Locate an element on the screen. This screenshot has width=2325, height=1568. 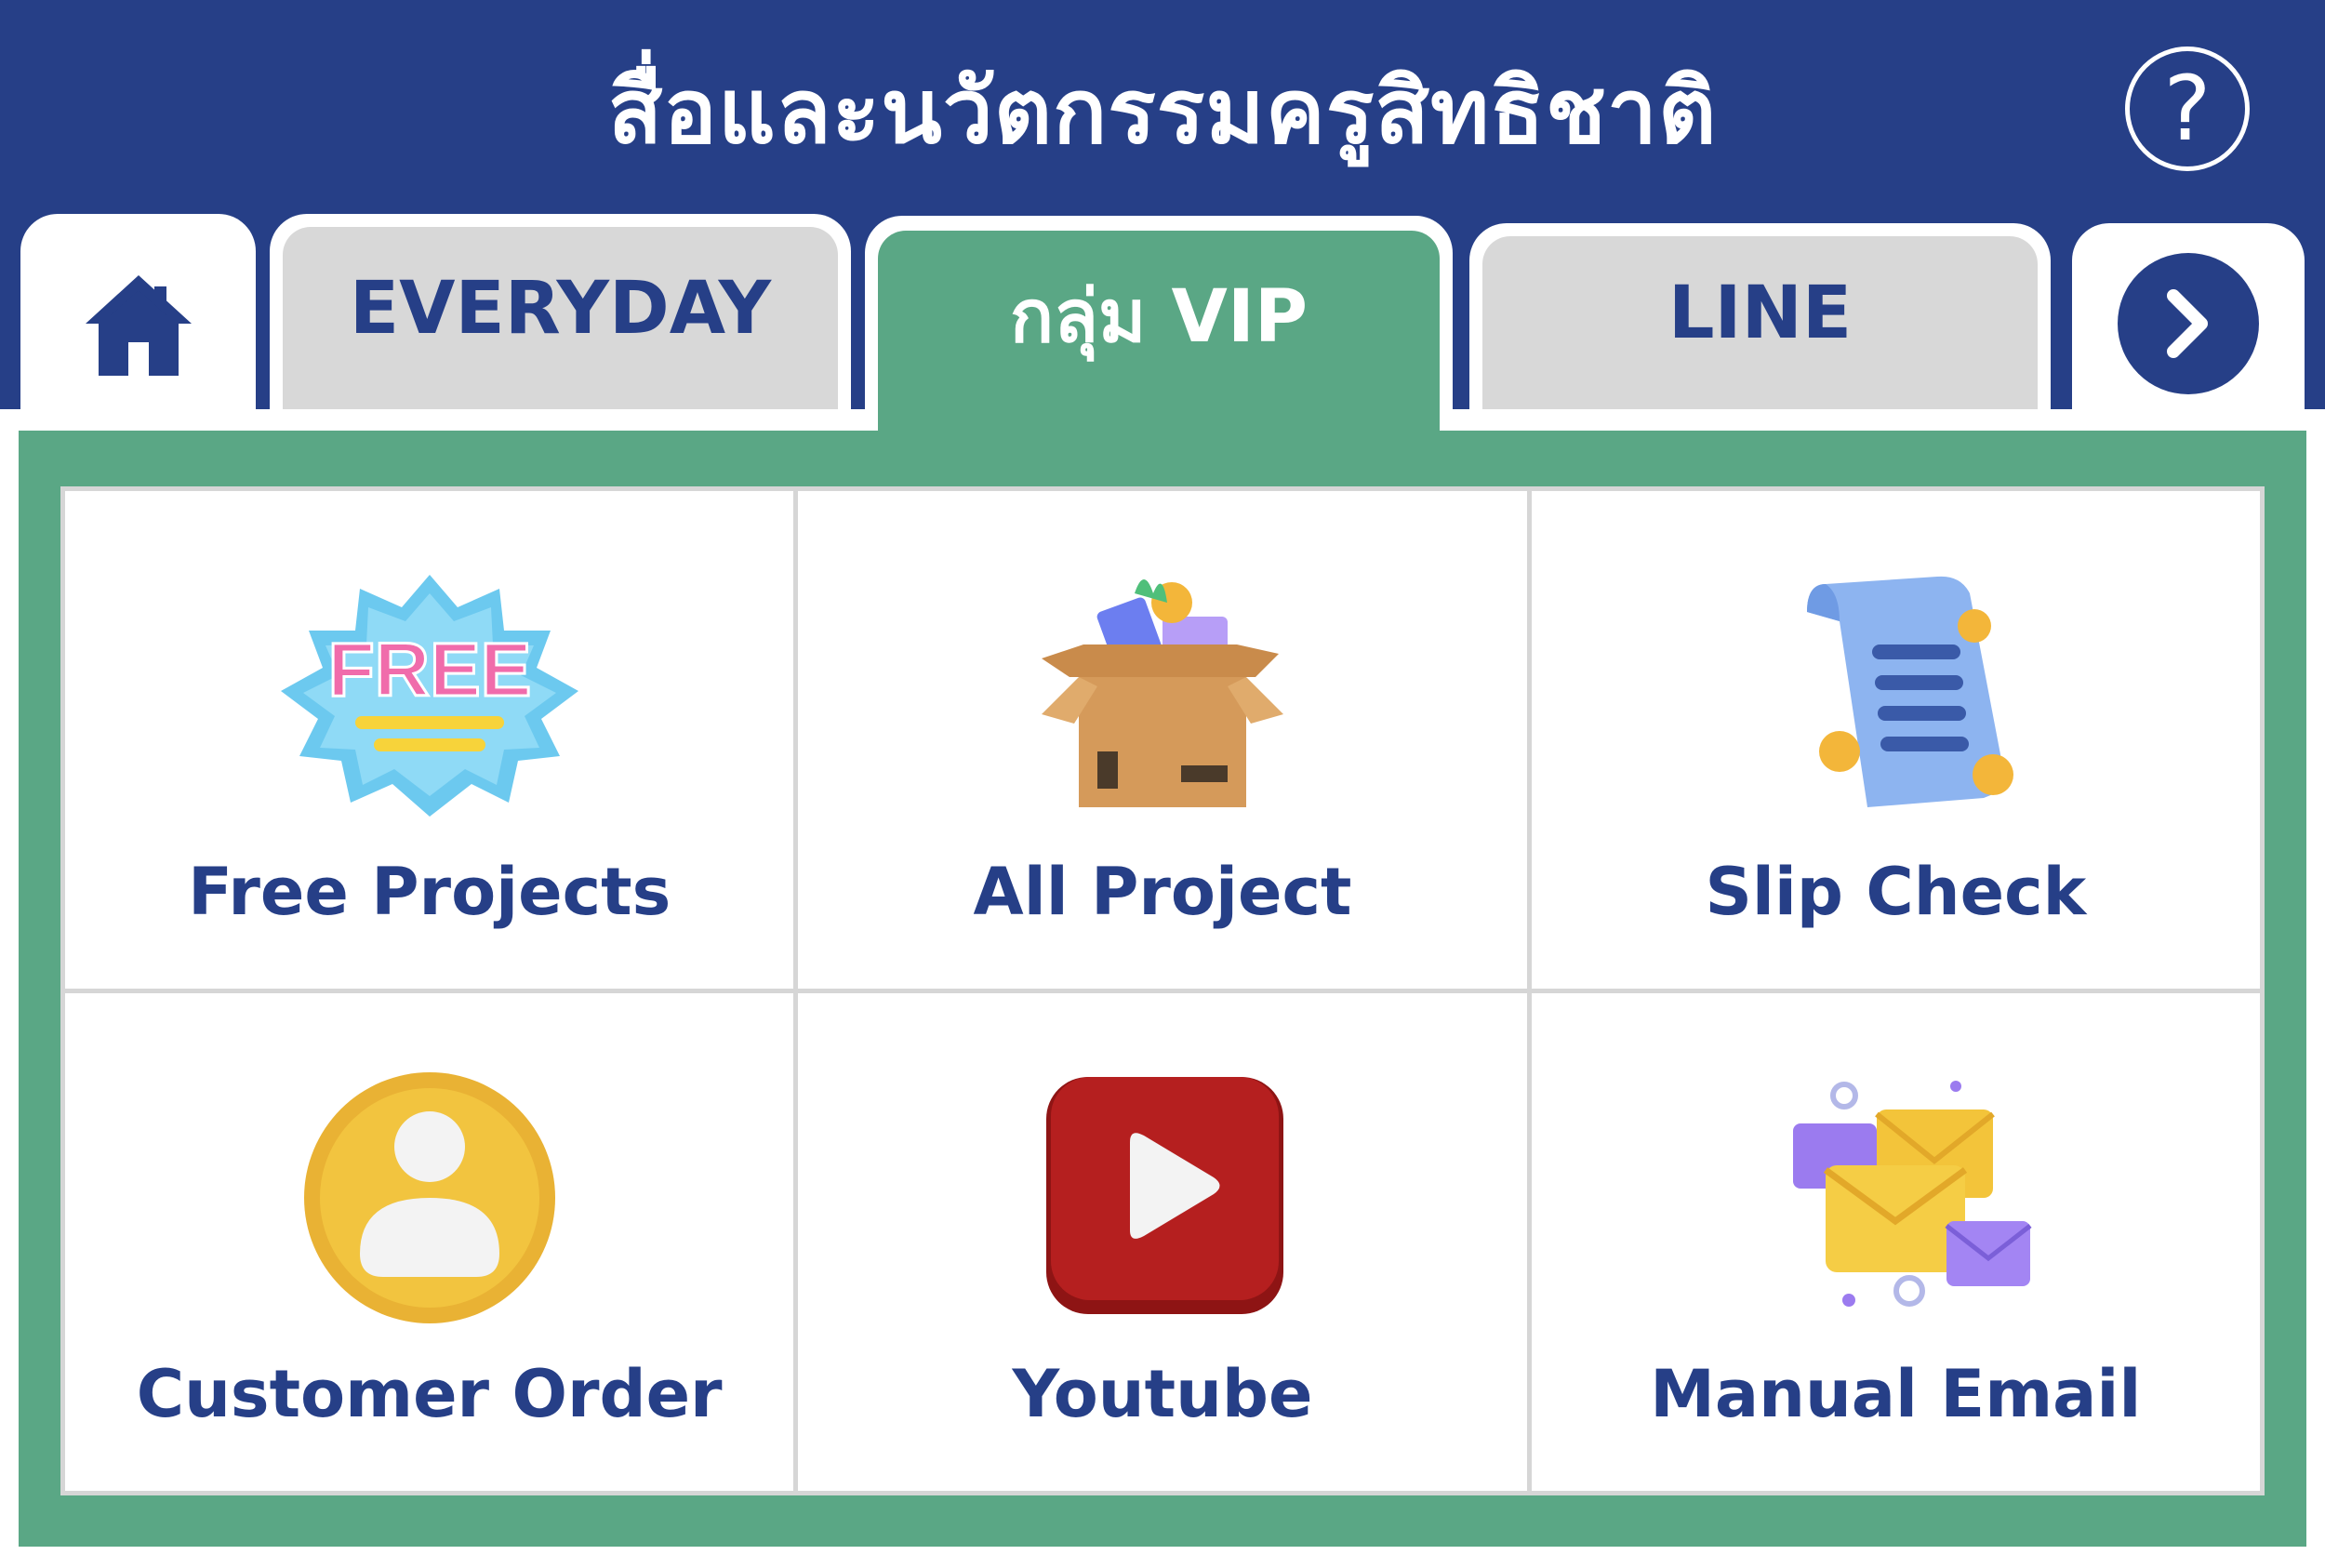
menu-item-youtube: Youtube is located at coordinates (1162, 1242).